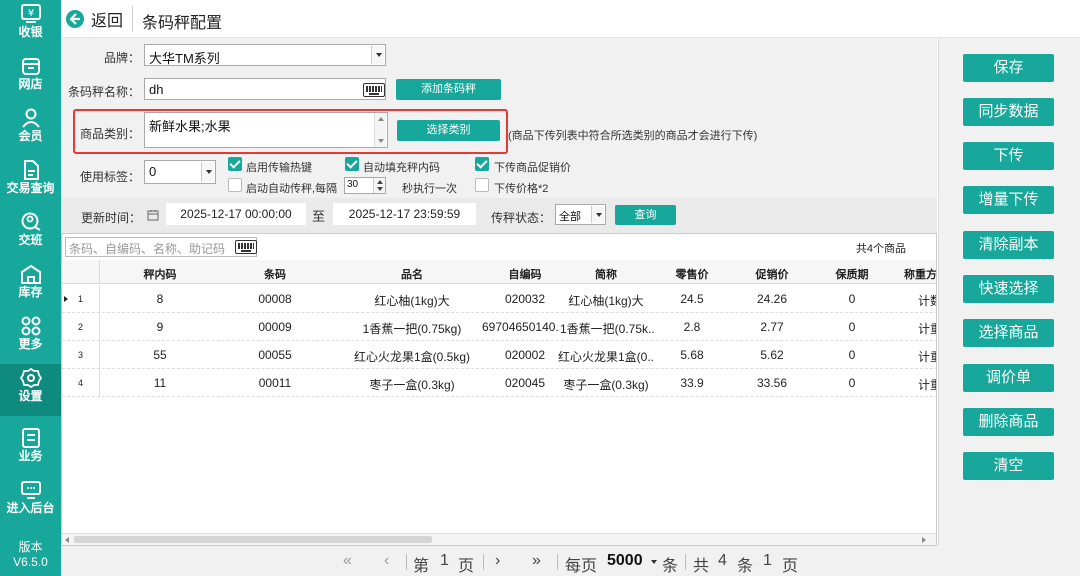 The width and height of the screenshot is (1080, 576). What do you see at coordinates (412, 357) in the screenshot?
I see `cell-name: 红心火龙果1盒(0.5kg)` at bounding box center [412, 357].